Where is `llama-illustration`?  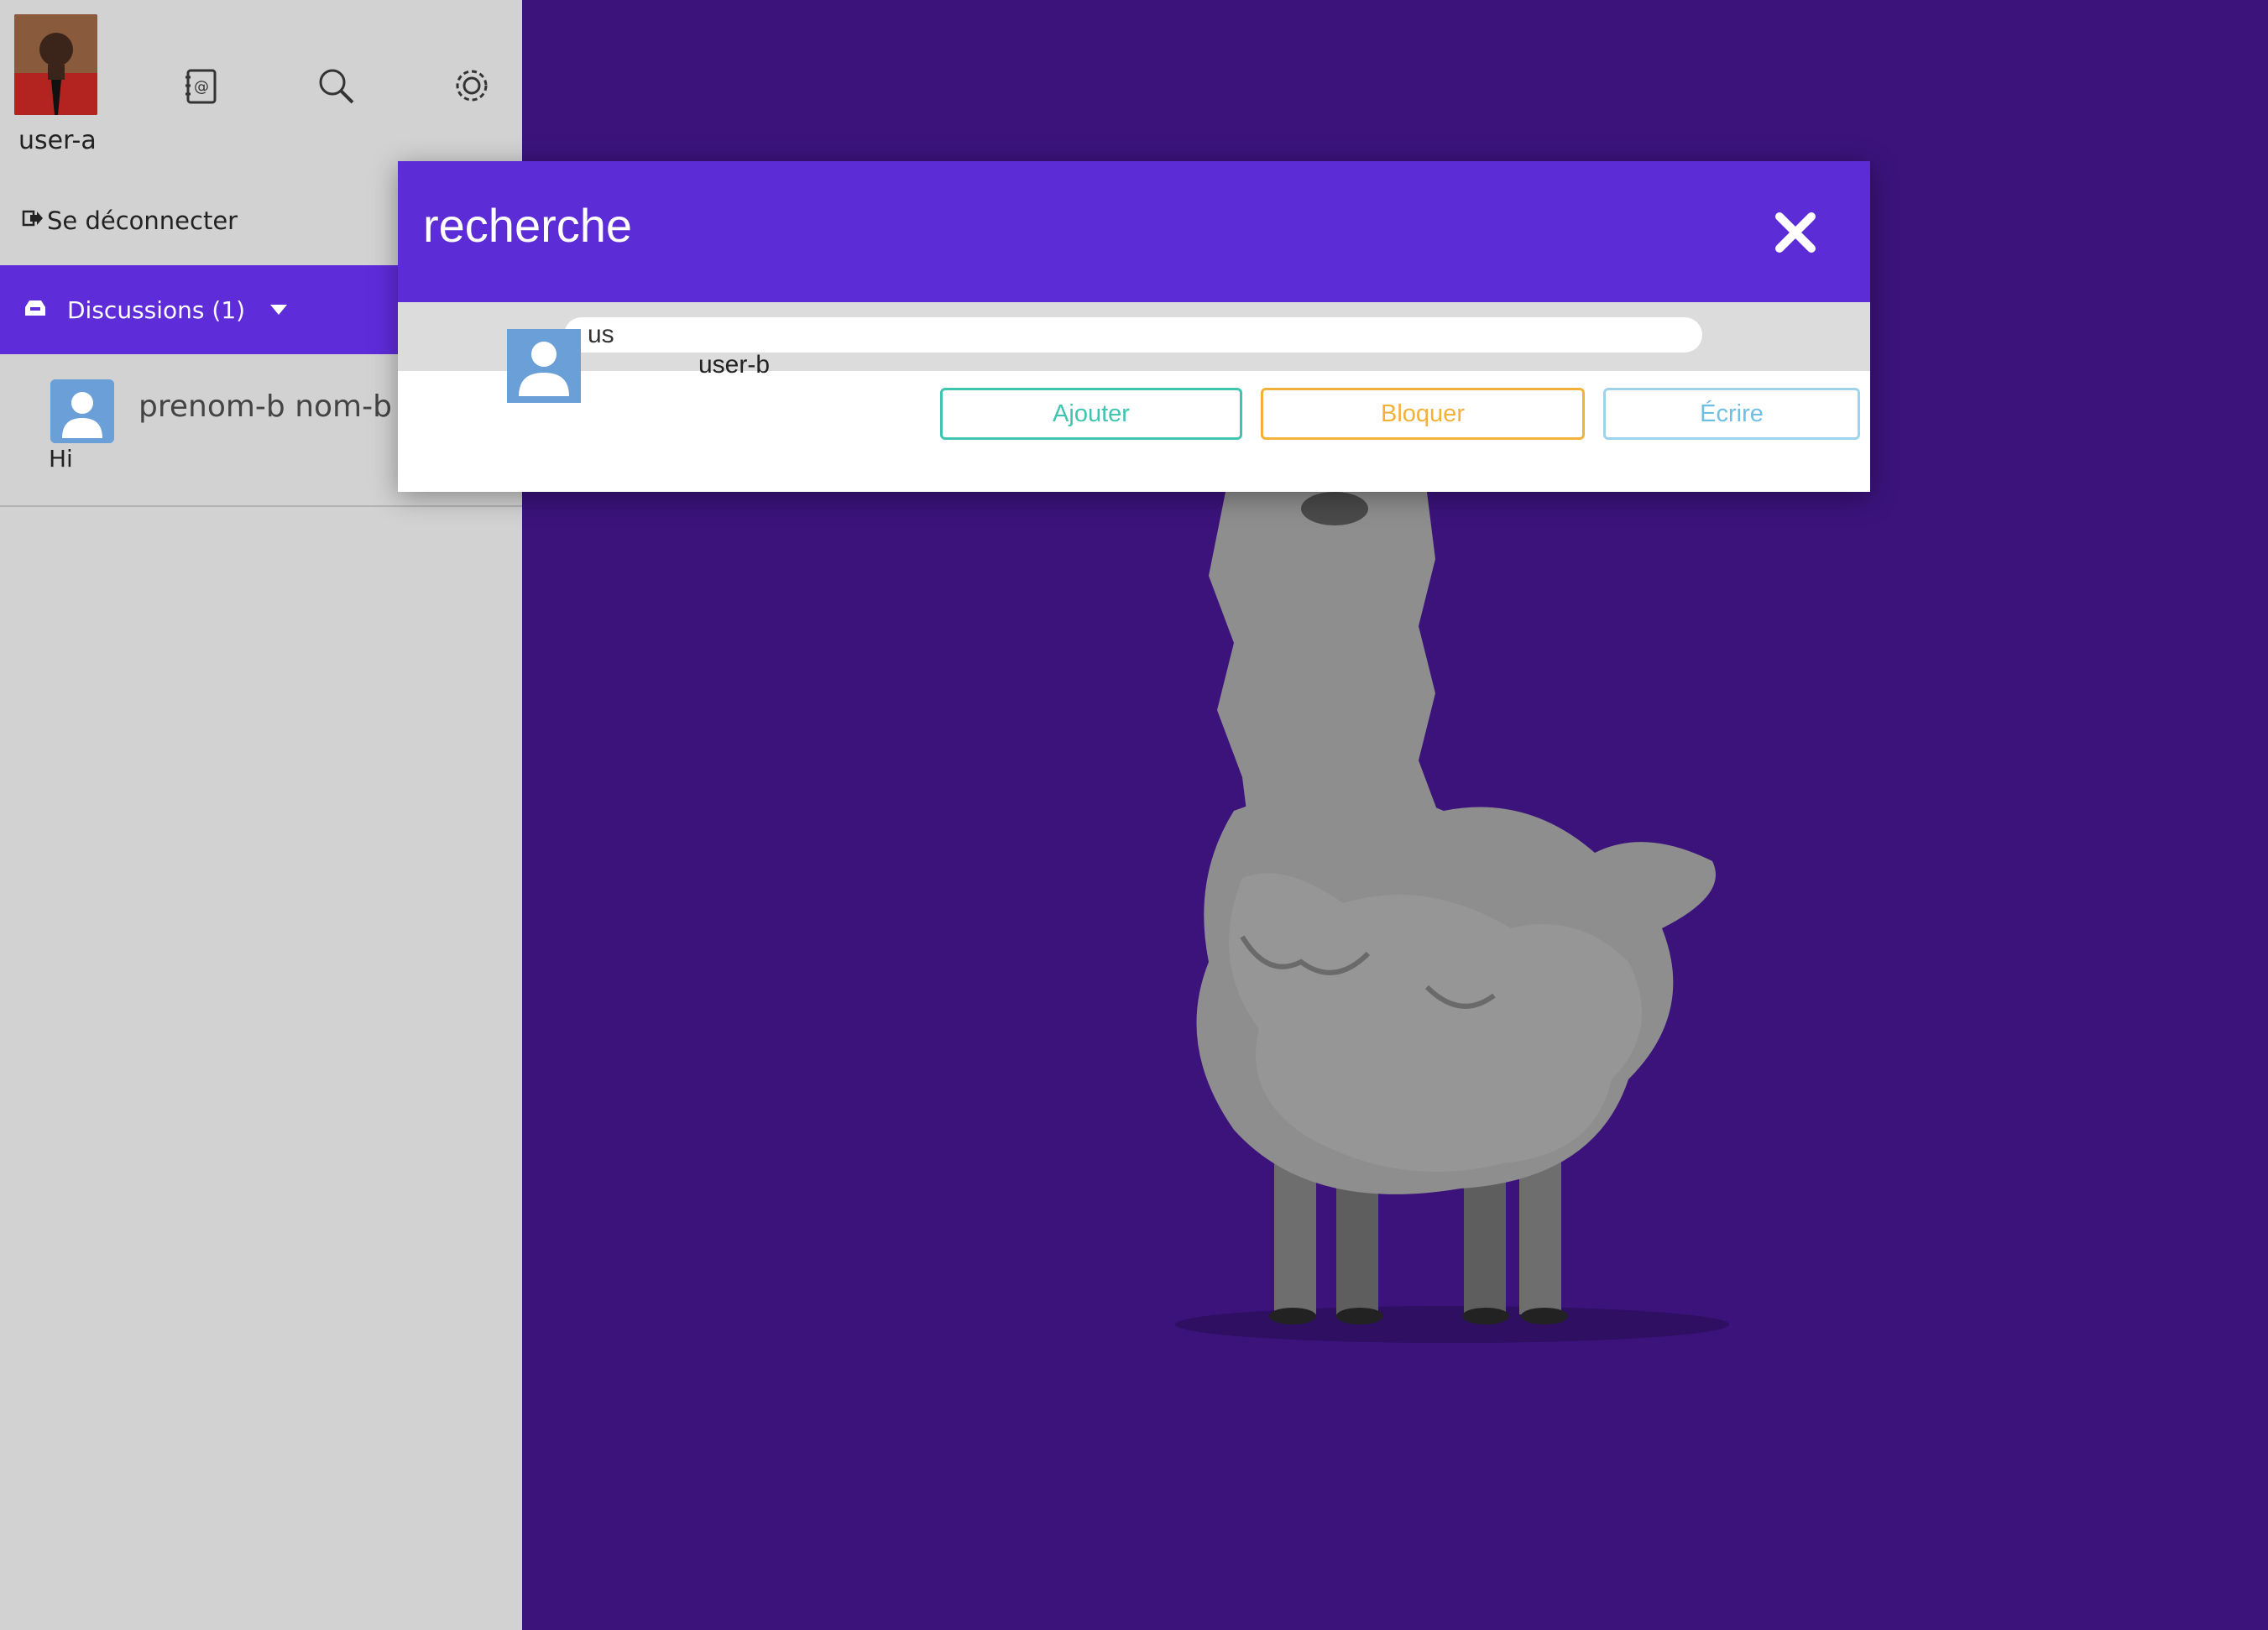 llama-illustration is located at coordinates (1452, 917).